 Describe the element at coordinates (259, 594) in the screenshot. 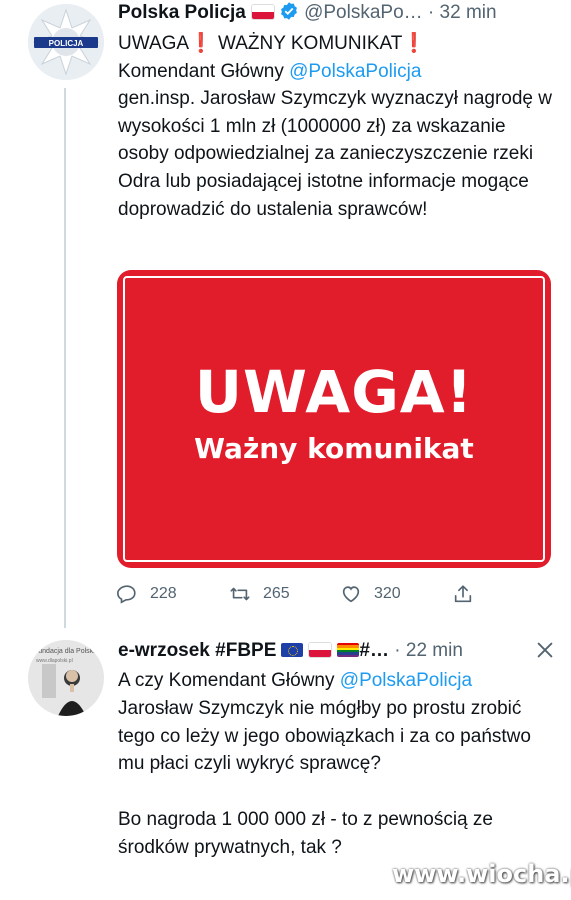

I see `retweet-button: 265` at that location.